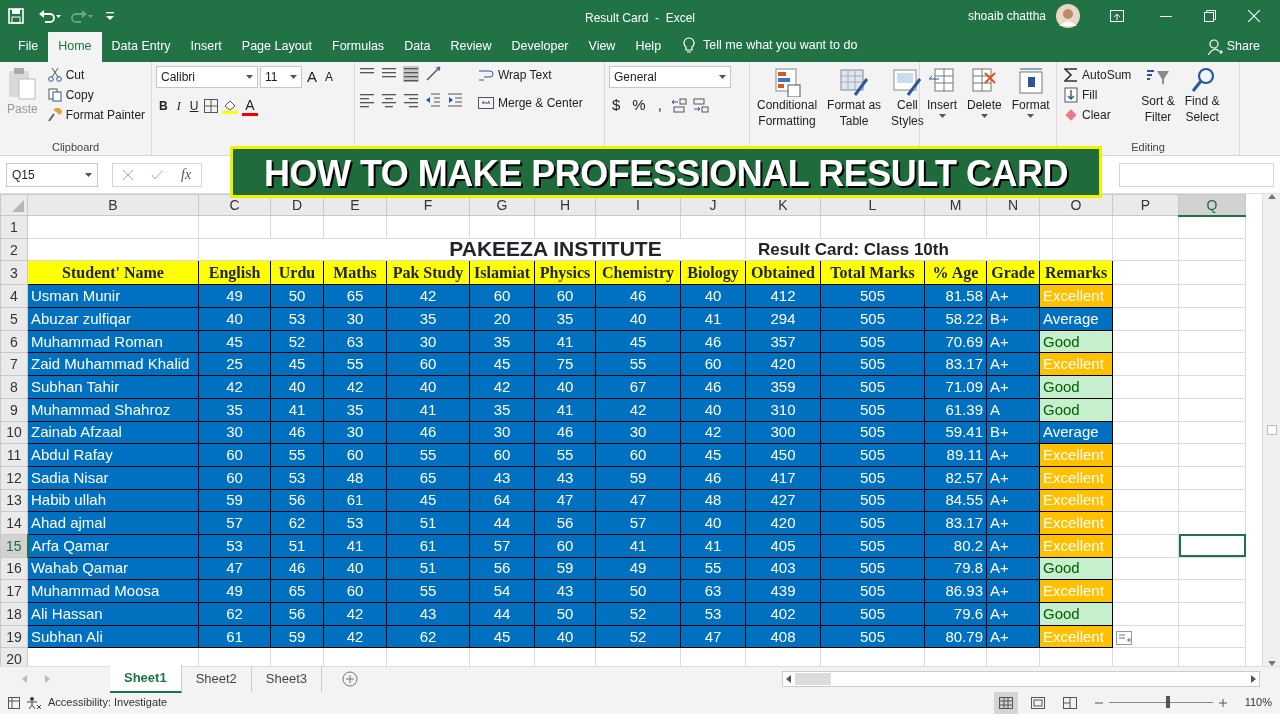 This screenshot has height=720, width=1280. I want to click on name-box: Q15, so click(52, 174).